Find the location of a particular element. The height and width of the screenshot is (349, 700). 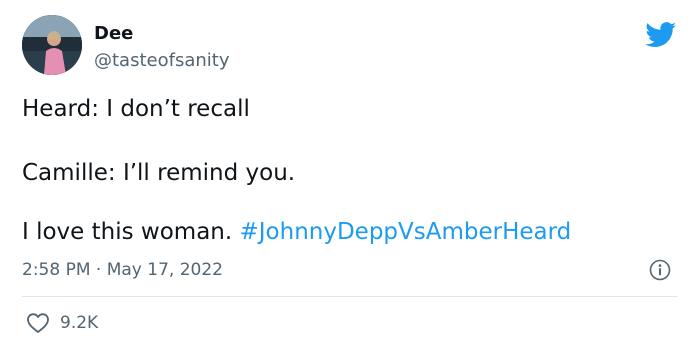

divider is located at coordinates (350, 296).